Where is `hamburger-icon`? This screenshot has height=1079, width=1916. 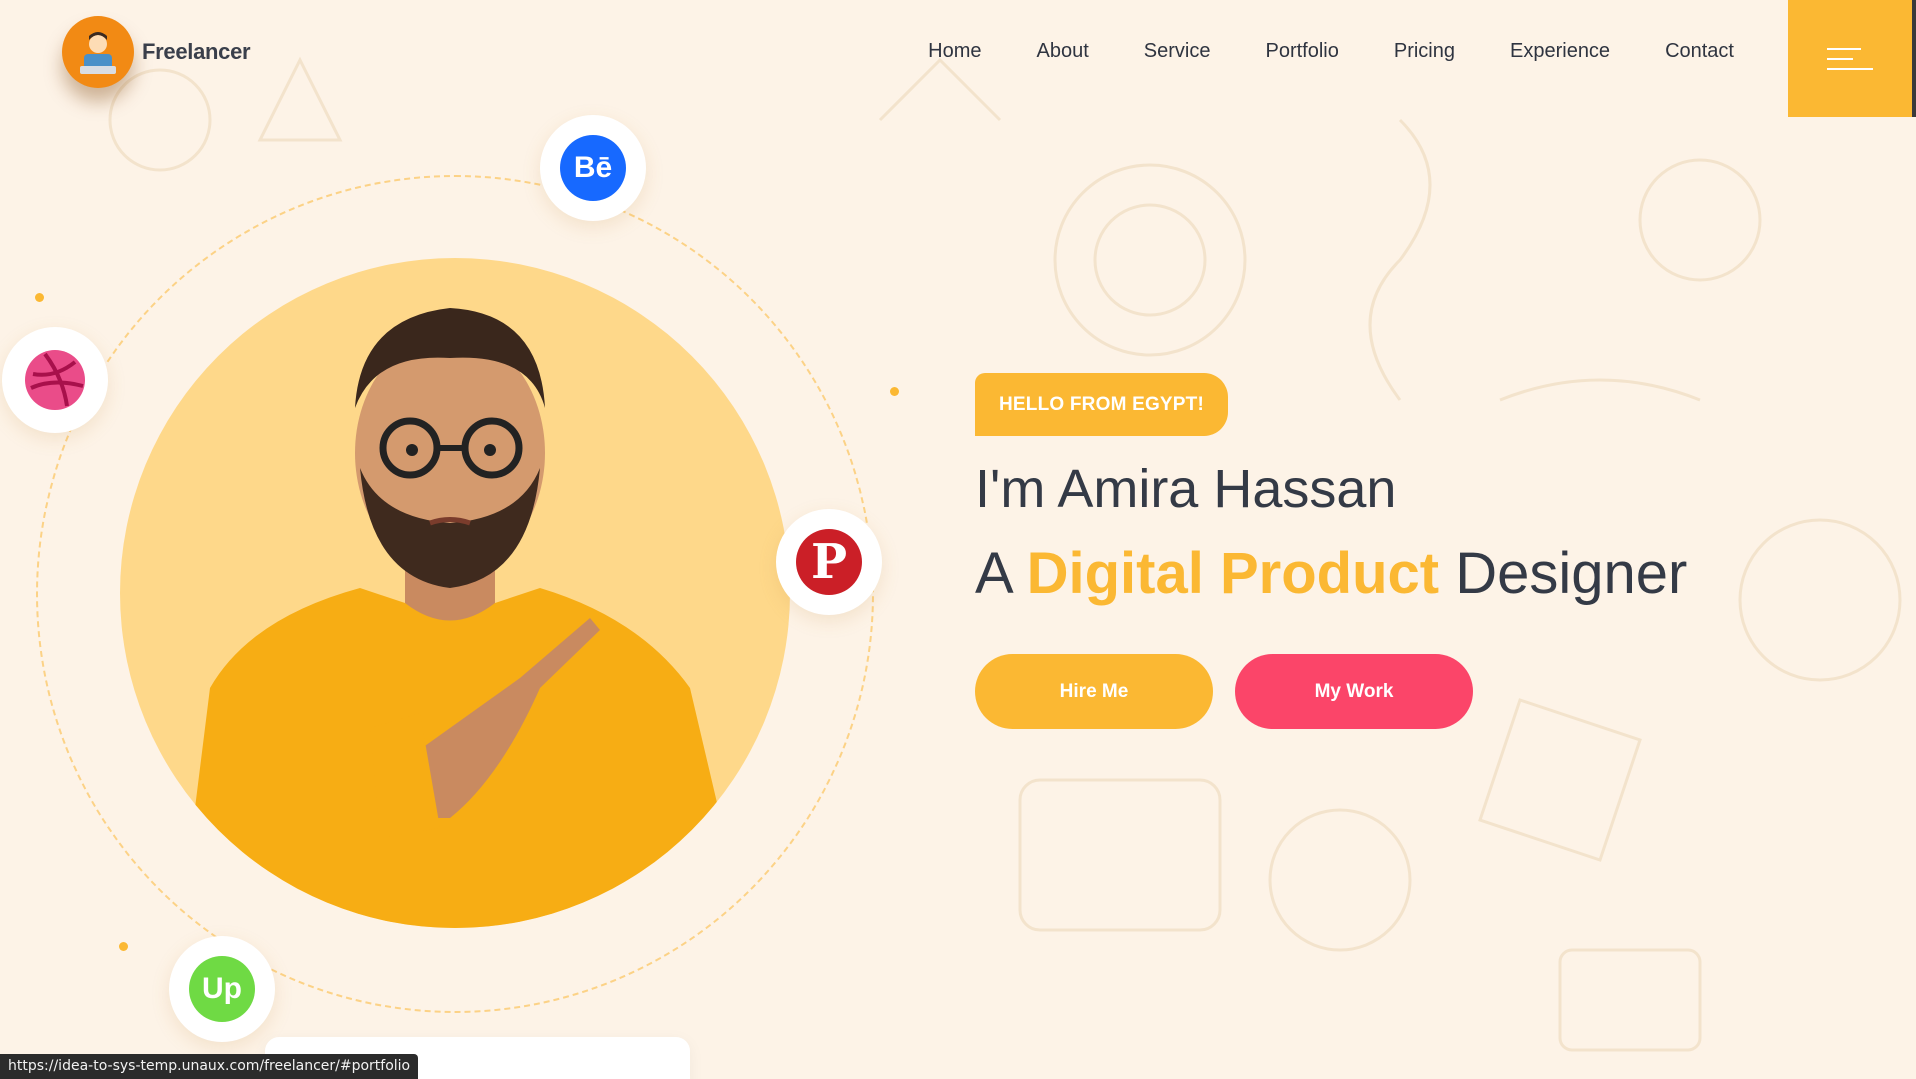
hamburger-icon is located at coordinates (1850, 58).